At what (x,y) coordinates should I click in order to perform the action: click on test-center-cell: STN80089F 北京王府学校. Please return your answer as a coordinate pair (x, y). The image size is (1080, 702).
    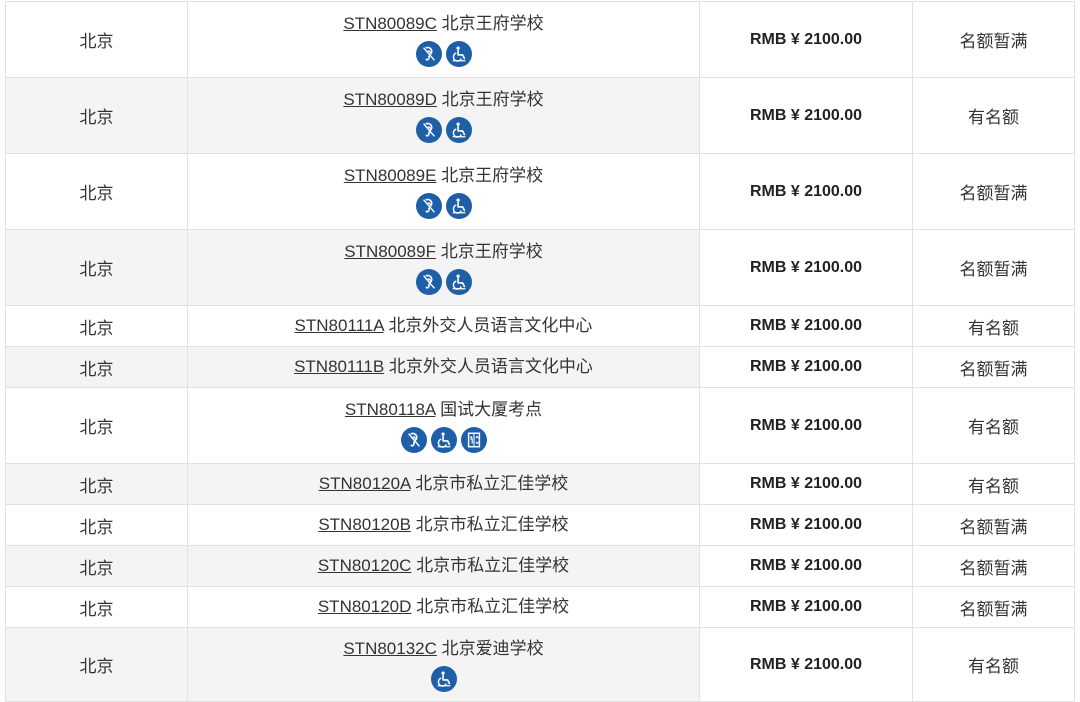
    Looking at the image, I should click on (443, 267).